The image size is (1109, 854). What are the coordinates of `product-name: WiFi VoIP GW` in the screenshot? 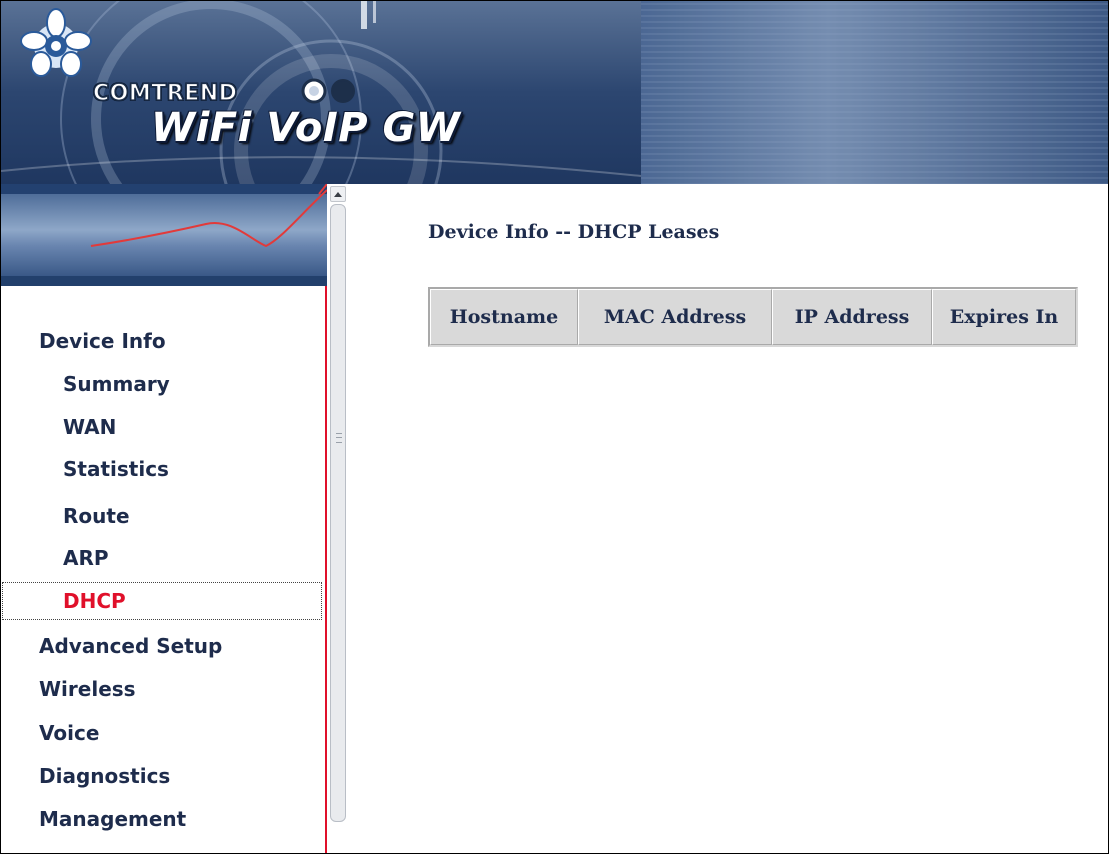 It's located at (306, 128).